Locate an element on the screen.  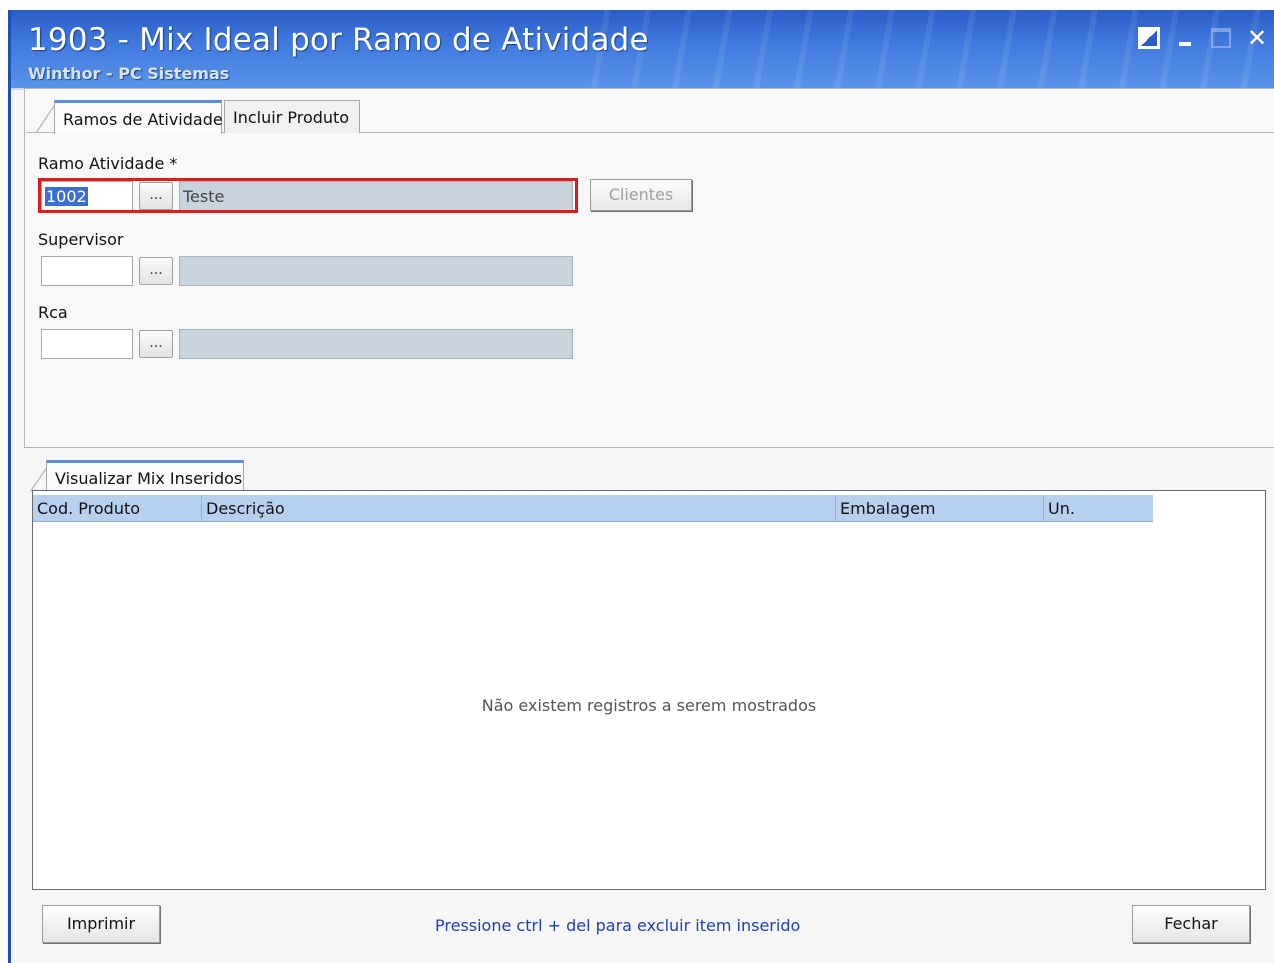
tab-strip: Ramos de Atividade Incluir Produto is located at coordinates (650, 117).